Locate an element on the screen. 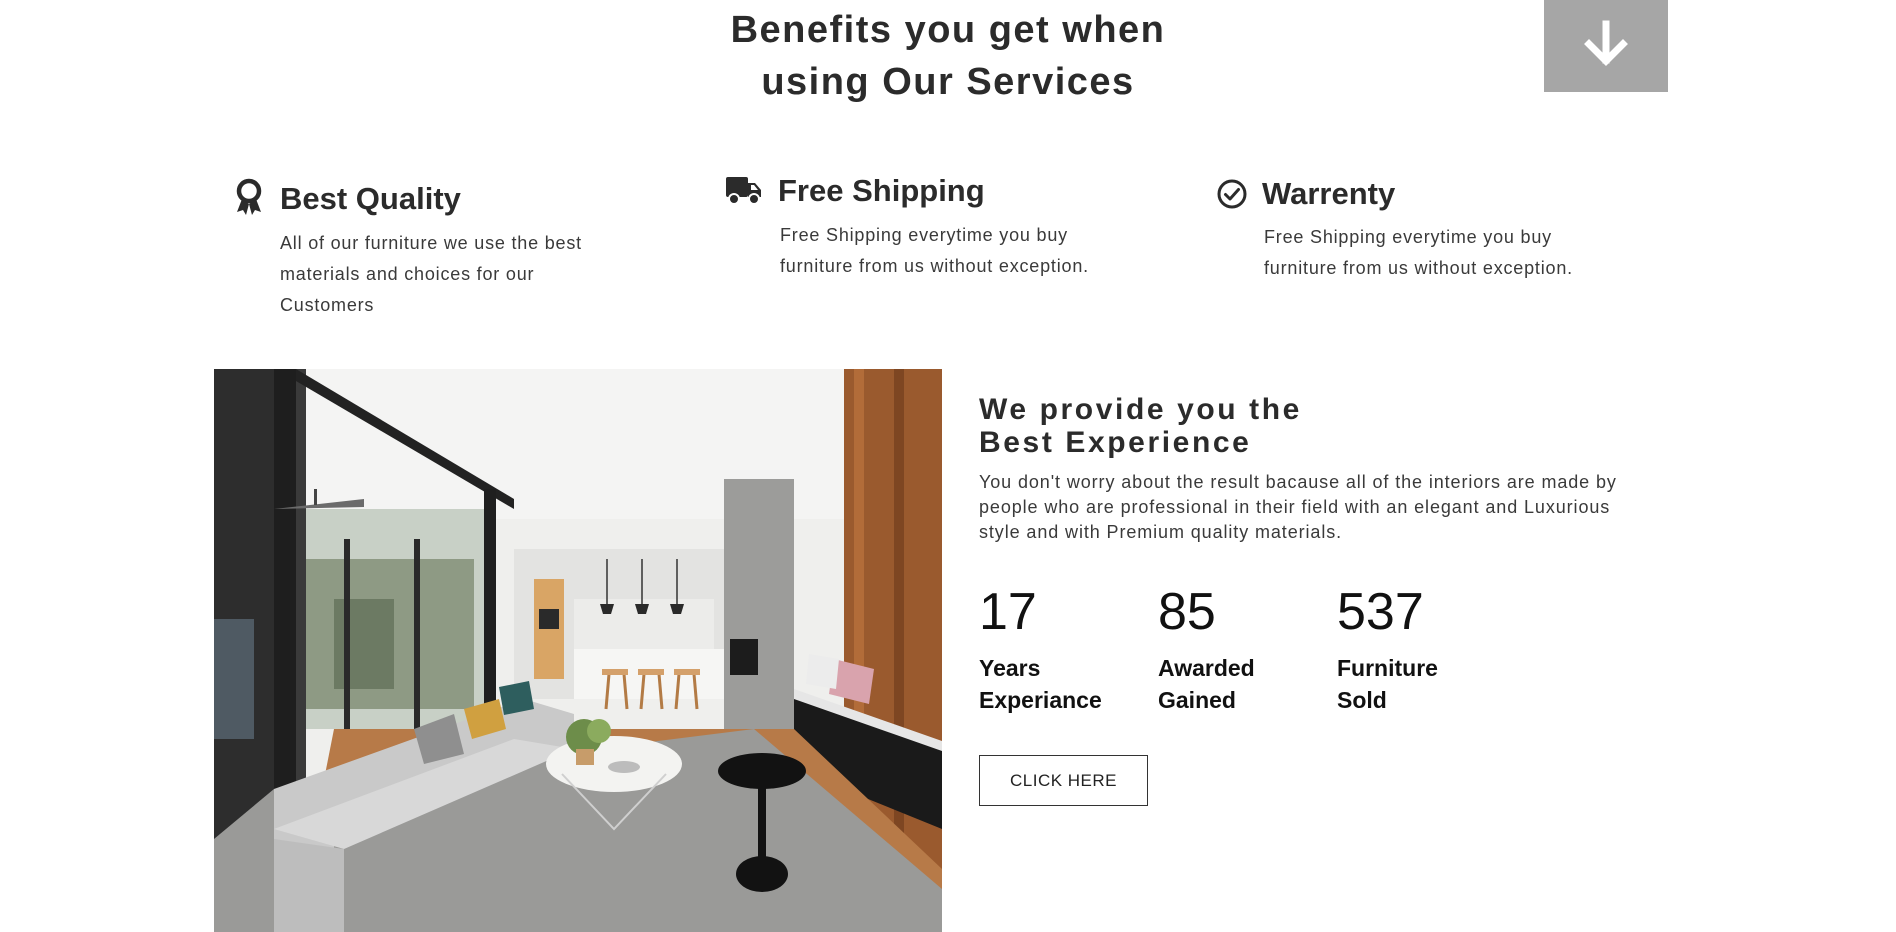  arrow-down-icon is located at coordinates (1606, 43).